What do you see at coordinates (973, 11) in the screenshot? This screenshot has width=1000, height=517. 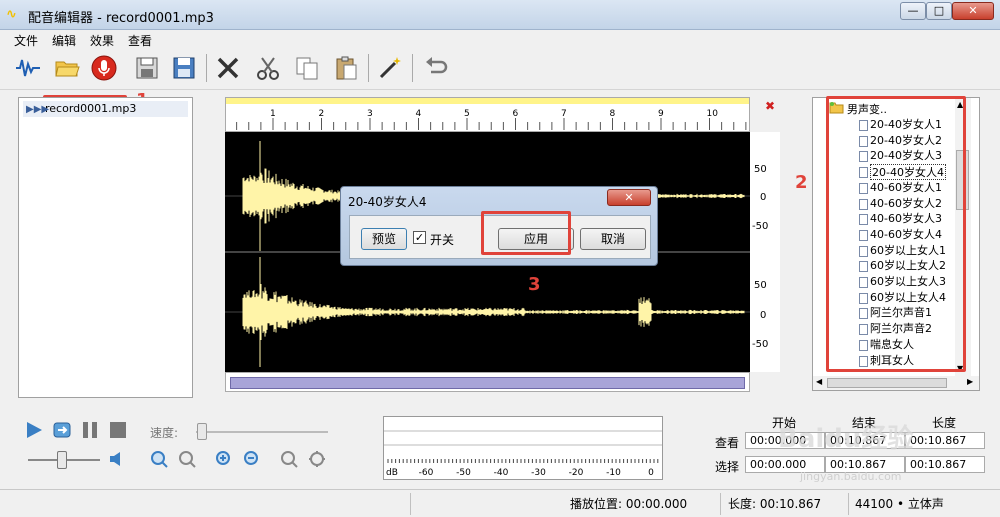 I see `close-button: ✕` at bounding box center [973, 11].